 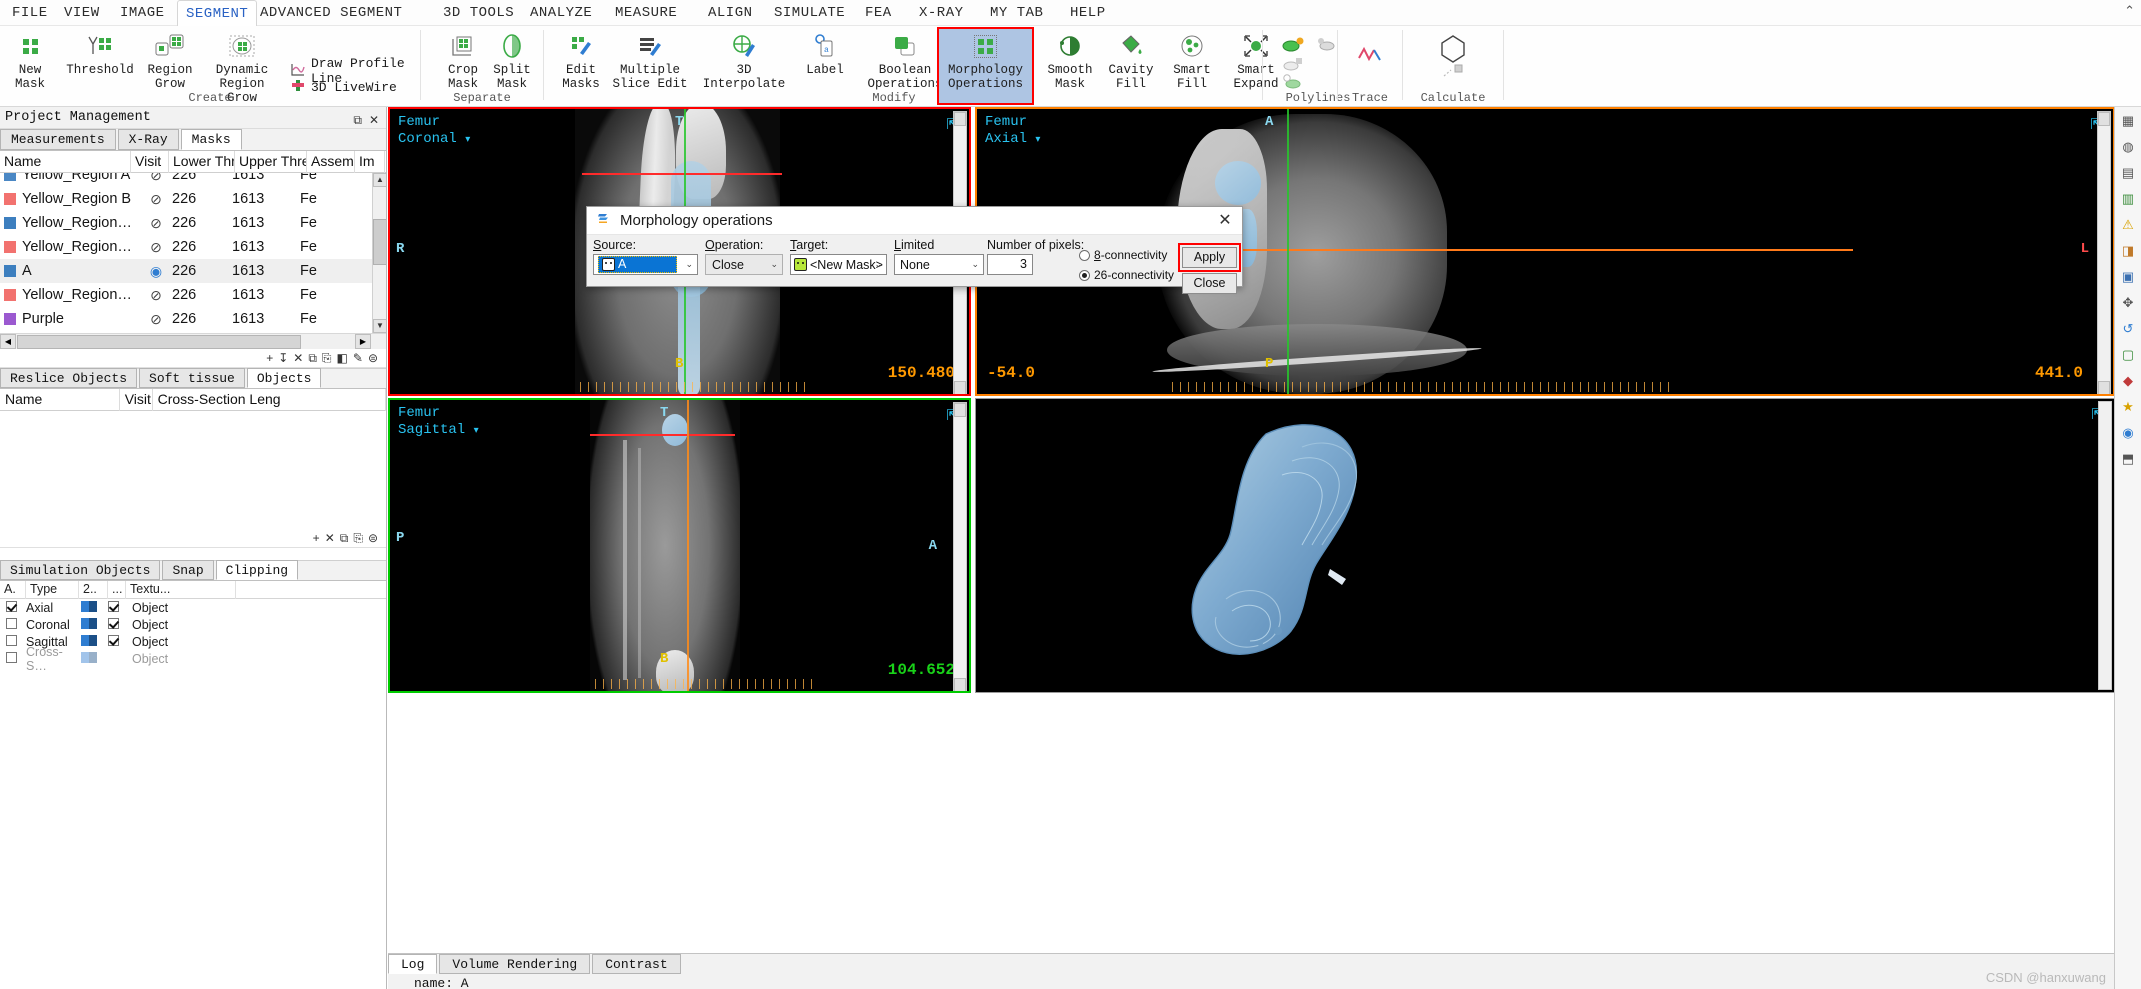 What do you see at coordinates (1123, 255) in the screenshot?
I see `connectivity-8-radio: 8-connectivity` at bounding box center [1123, 255].